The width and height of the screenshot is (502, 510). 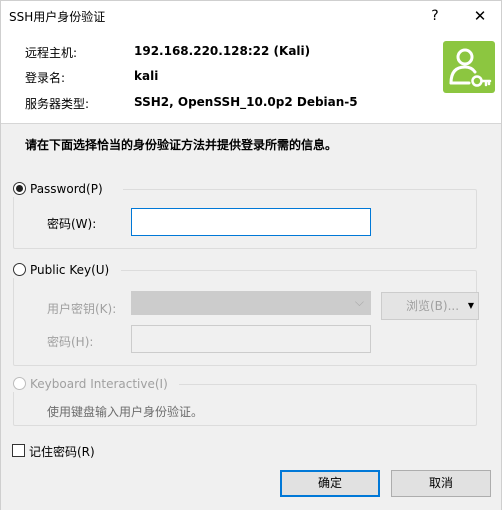 What do you see at coordinates (69, 270) in the screenshot?
I see `public-key-radio-label: Public Key(U)` at bounding box center [69, 270].